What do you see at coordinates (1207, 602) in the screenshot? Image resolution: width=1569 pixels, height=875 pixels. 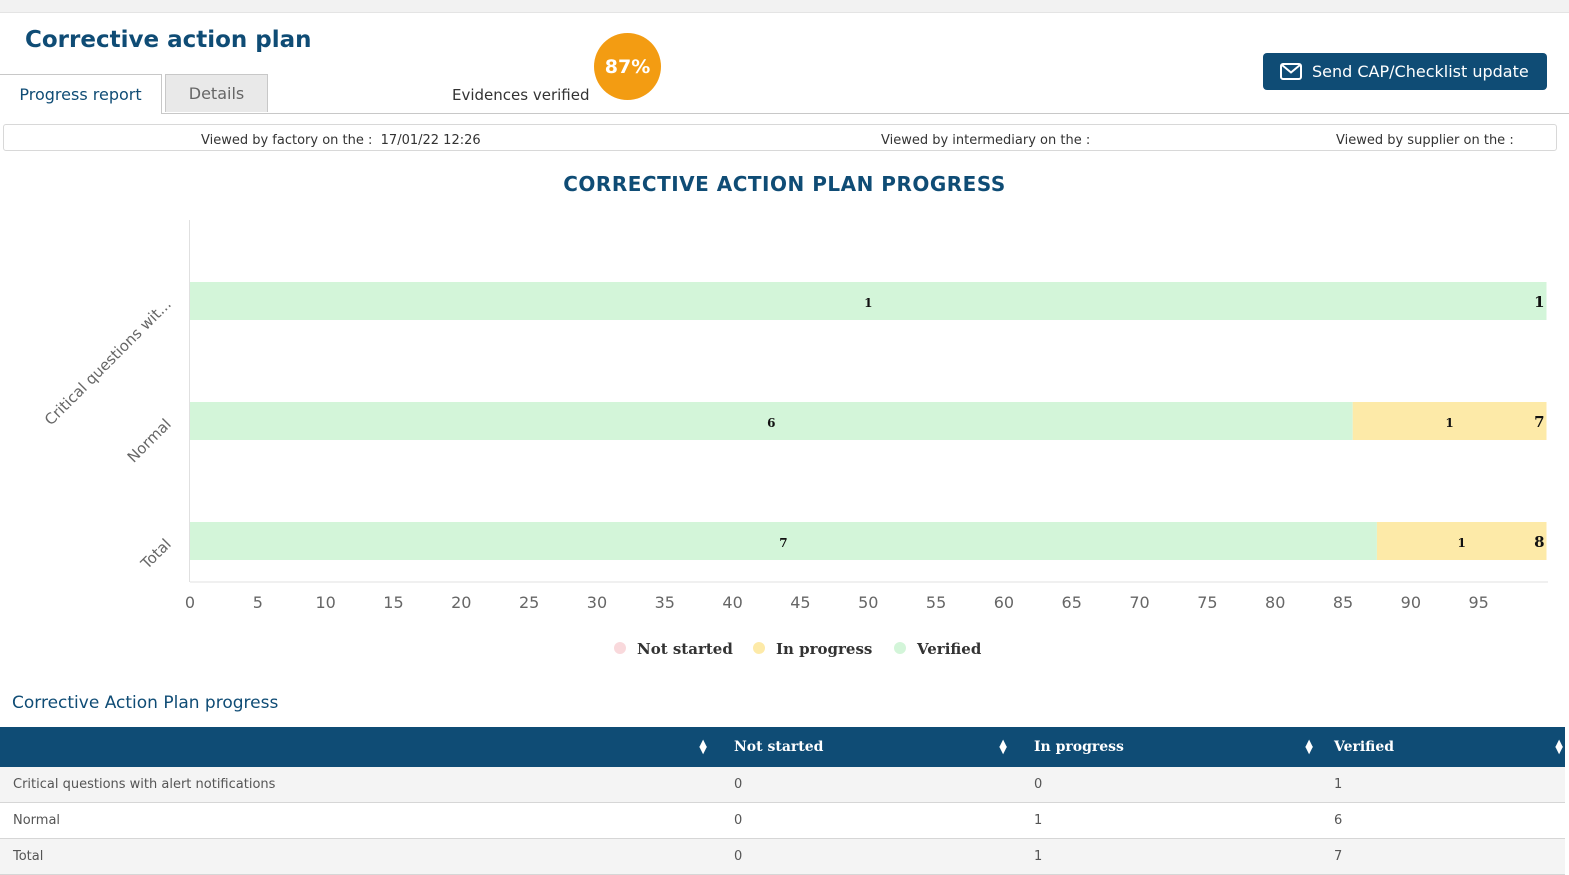 I see `x-tick-label: 75` at bounding box center [1207, 602].